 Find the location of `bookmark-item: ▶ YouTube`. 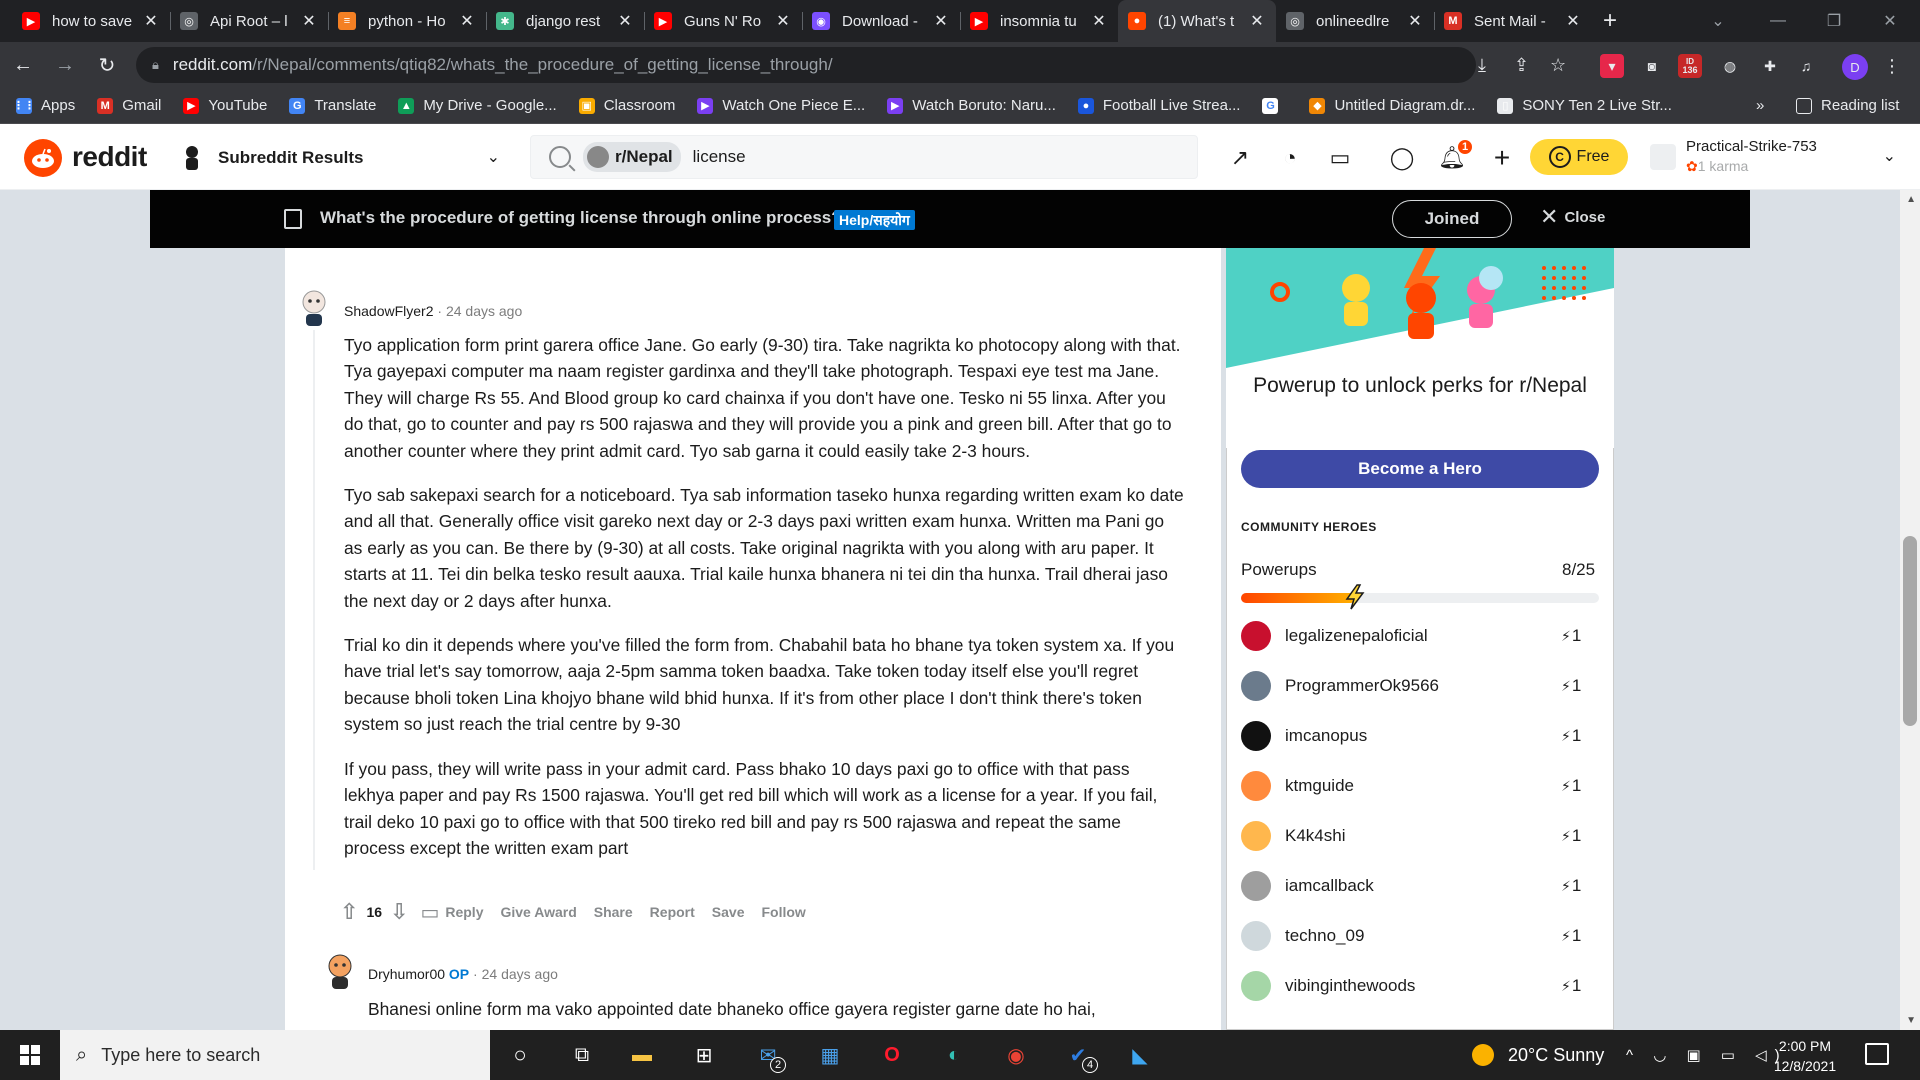

bookmark-item: ▶ YouTube is located at coordinates (225, 105).